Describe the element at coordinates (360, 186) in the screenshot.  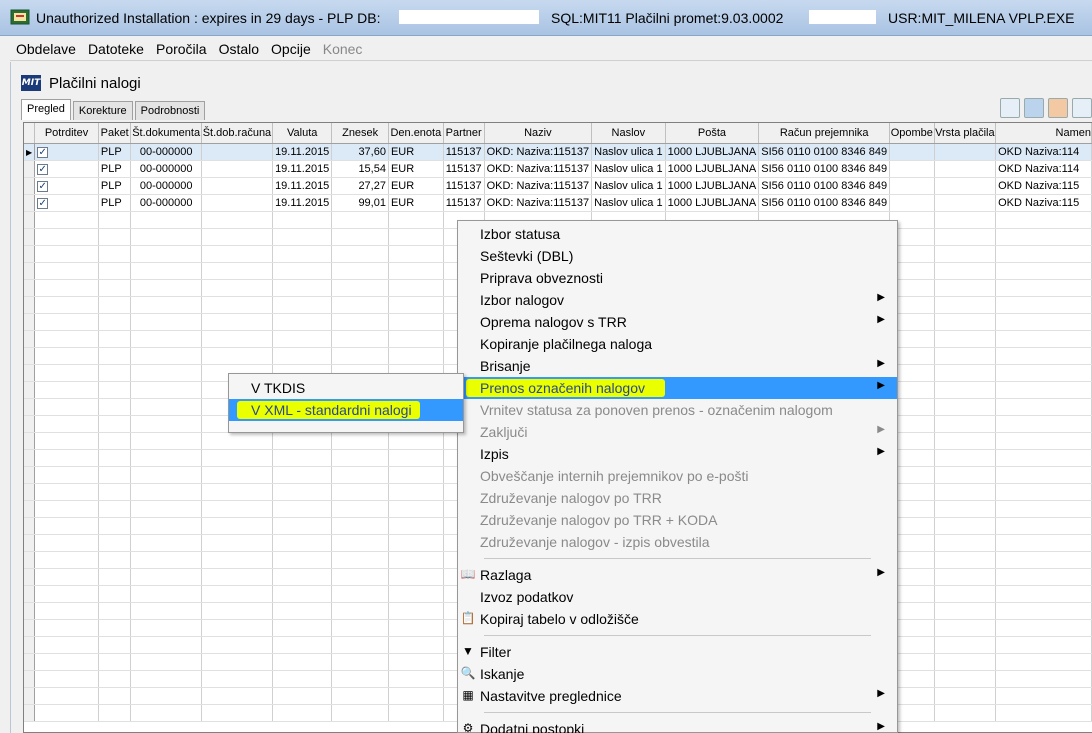
I see `table-cell: 27,27` at that location.